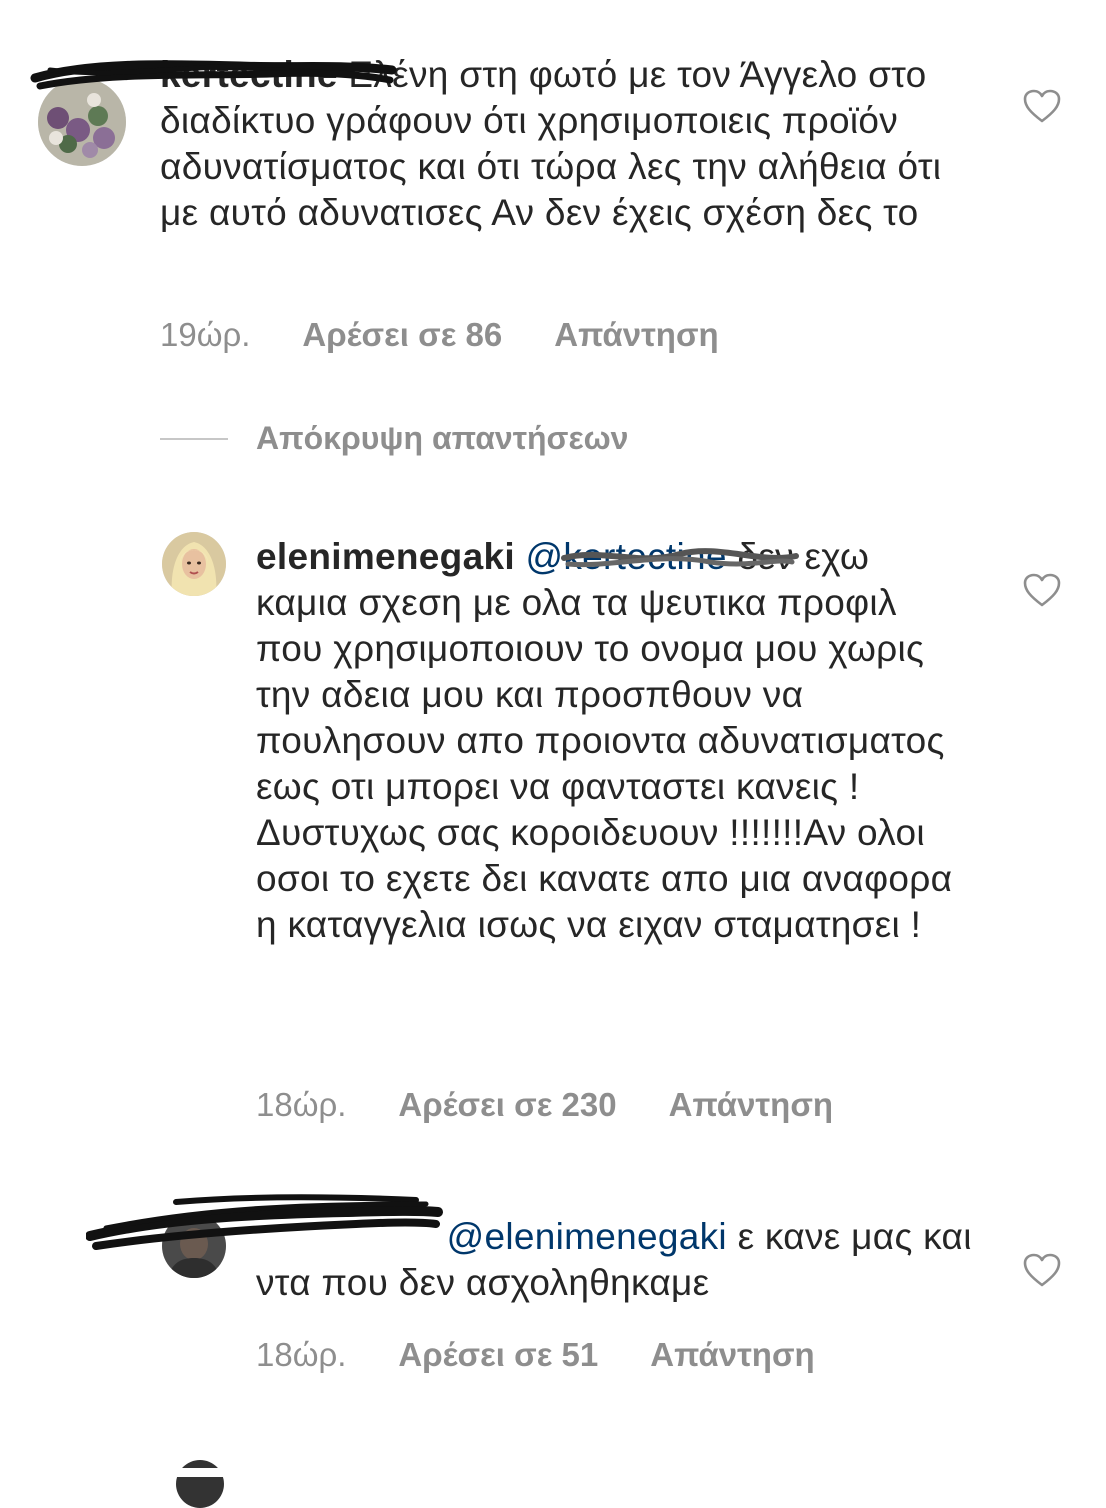 Image resolution: width=1106 pixels, height=1508 pixels. I want to click on bottom-edge, so click(553, 1472).